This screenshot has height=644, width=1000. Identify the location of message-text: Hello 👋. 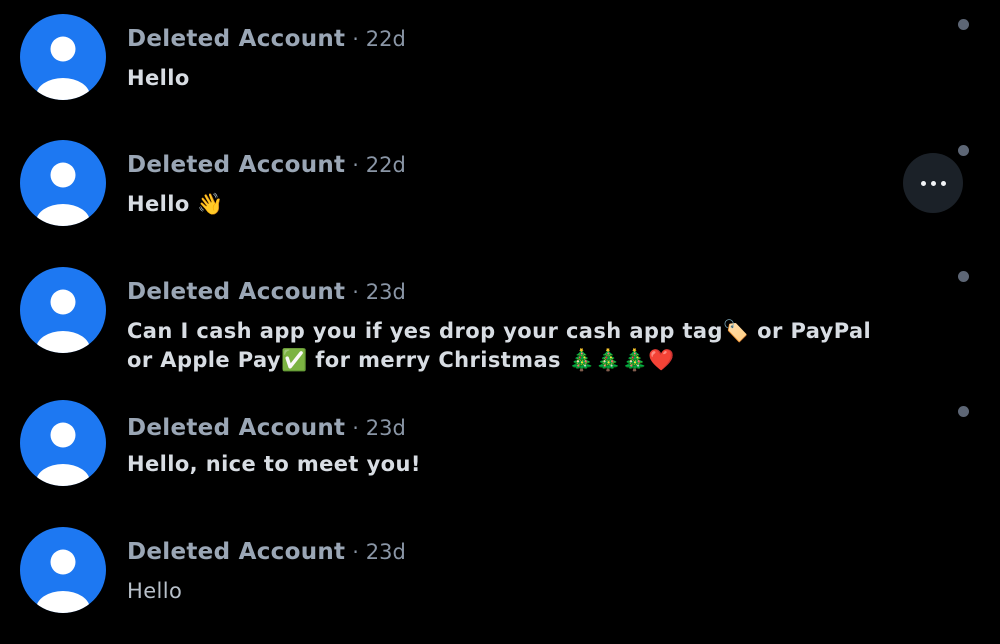
(175, 204).